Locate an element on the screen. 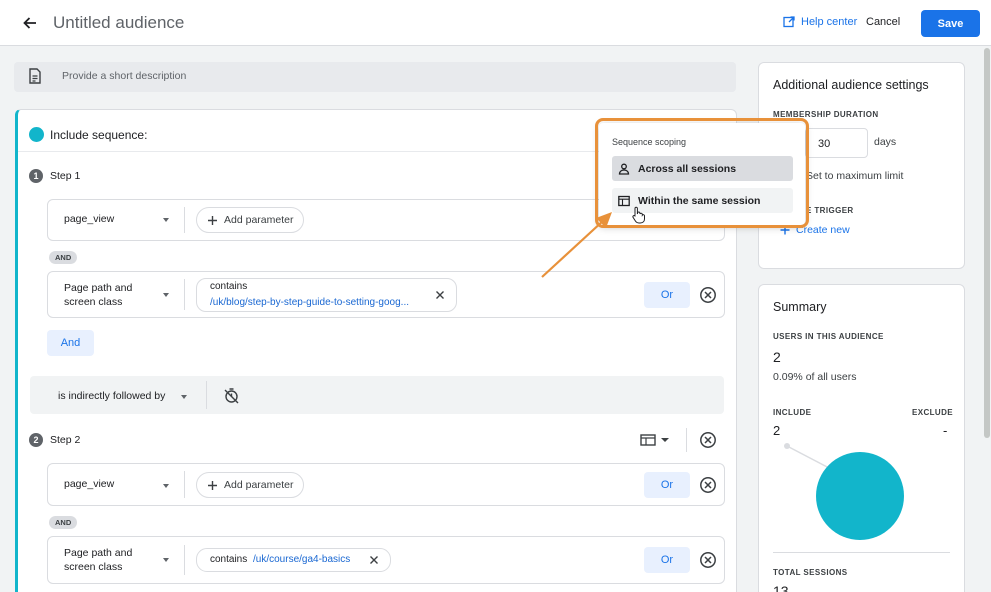 This screenshot has width=991, height=592. include-caption: INCLUDE is located at coordinates (792, 412).